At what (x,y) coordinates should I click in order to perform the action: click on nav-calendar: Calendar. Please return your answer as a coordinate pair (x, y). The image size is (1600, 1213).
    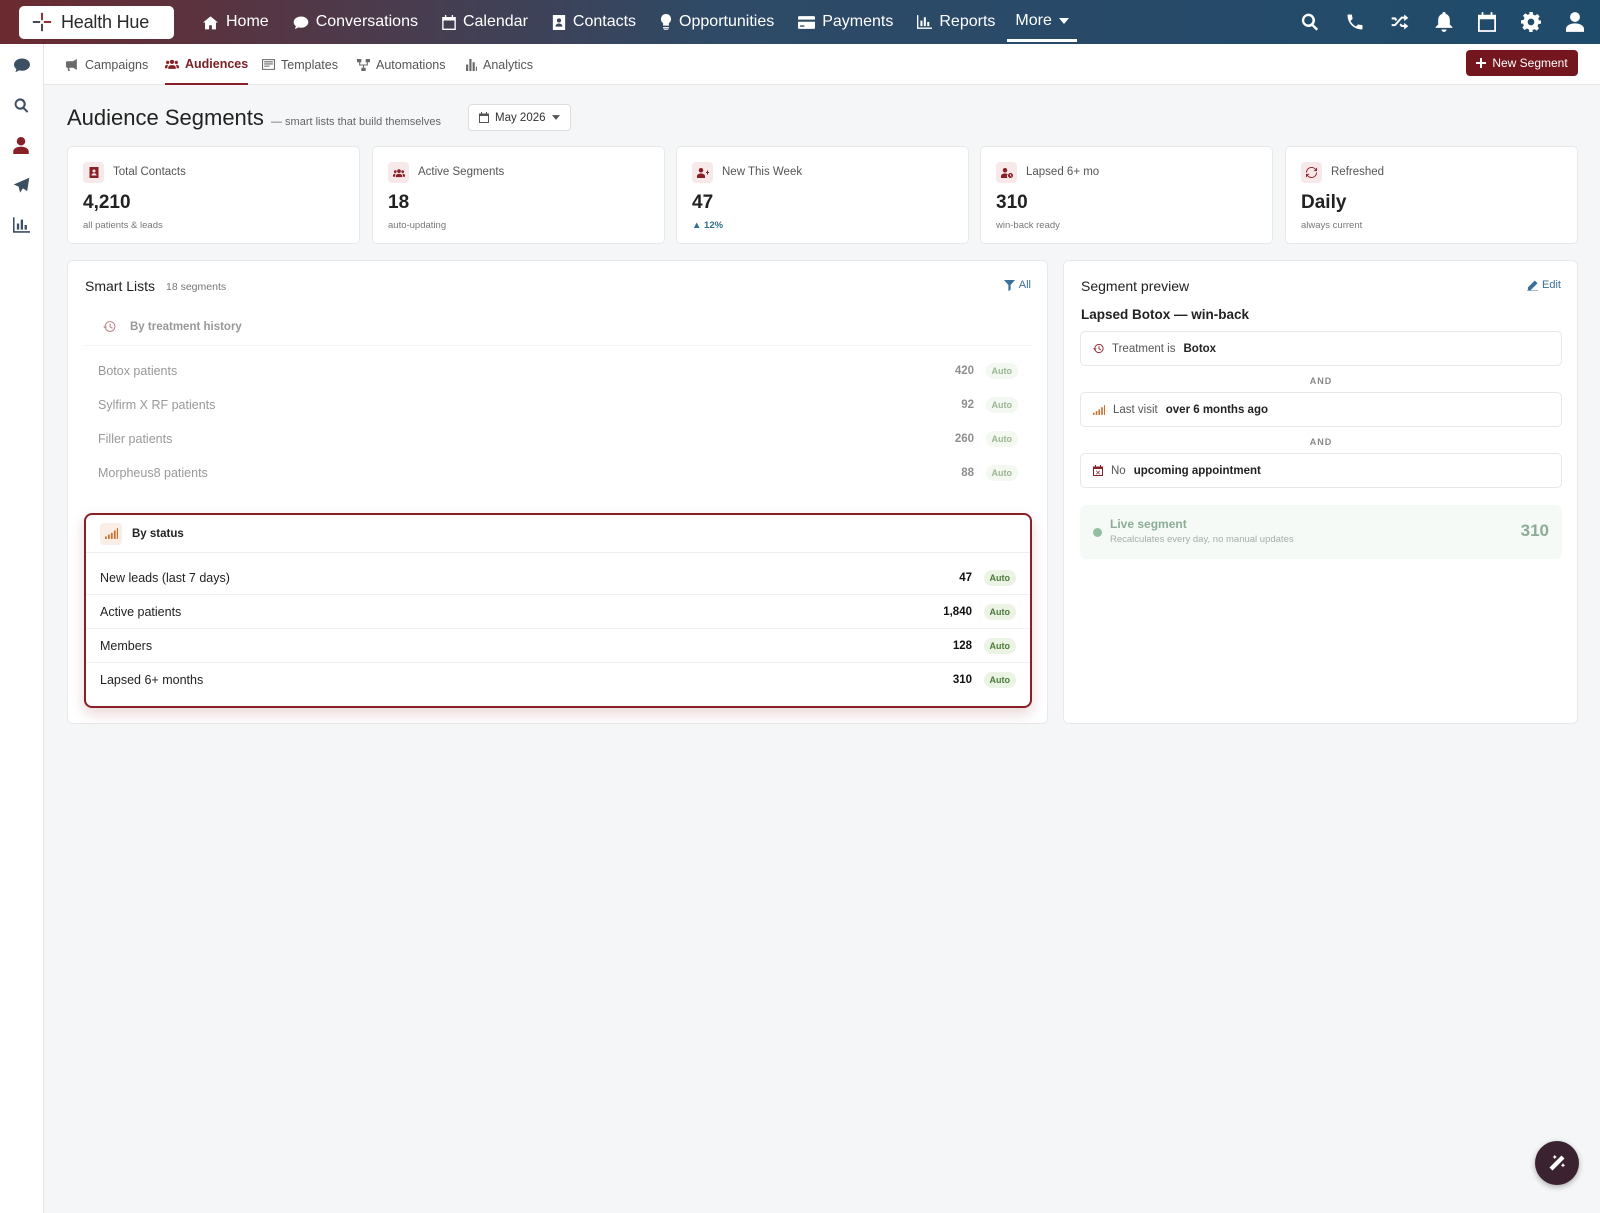
    Looking at the image, I should click on (485, 22).